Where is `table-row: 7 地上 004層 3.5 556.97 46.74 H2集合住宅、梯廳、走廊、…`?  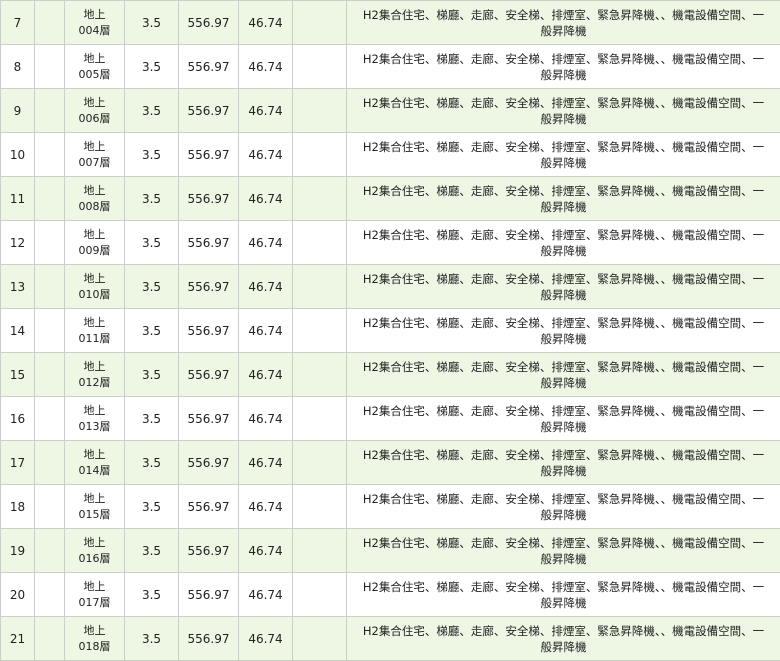
table-row: 7 地上 004層 3.5 556.97 46.74 H2集合住宅、梯廳、走廊、… is located at coordinates (390, 23).